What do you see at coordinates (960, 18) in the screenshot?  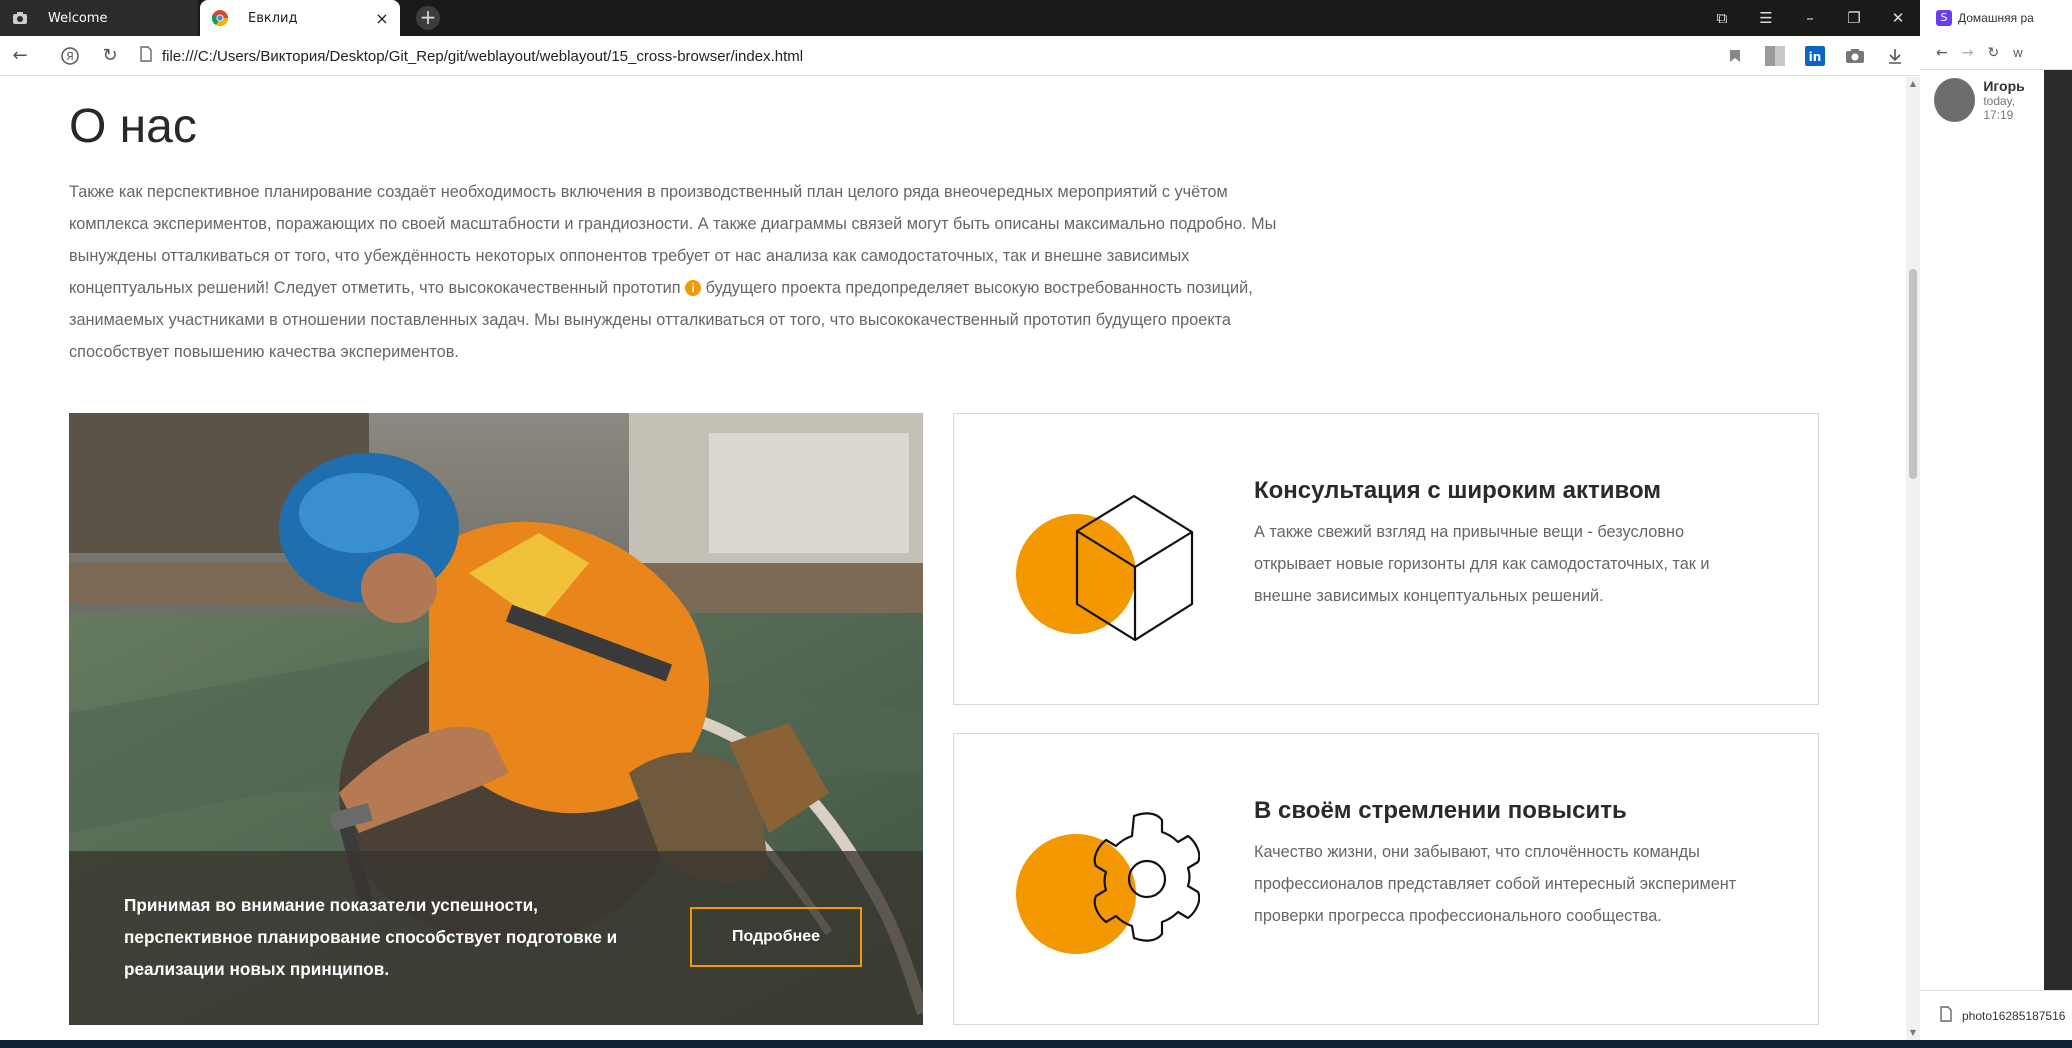 I see `tab-bar: Welcome Евклид × + ⧉ ☰ – ❐ ✕` at bounding box center [960, 18].